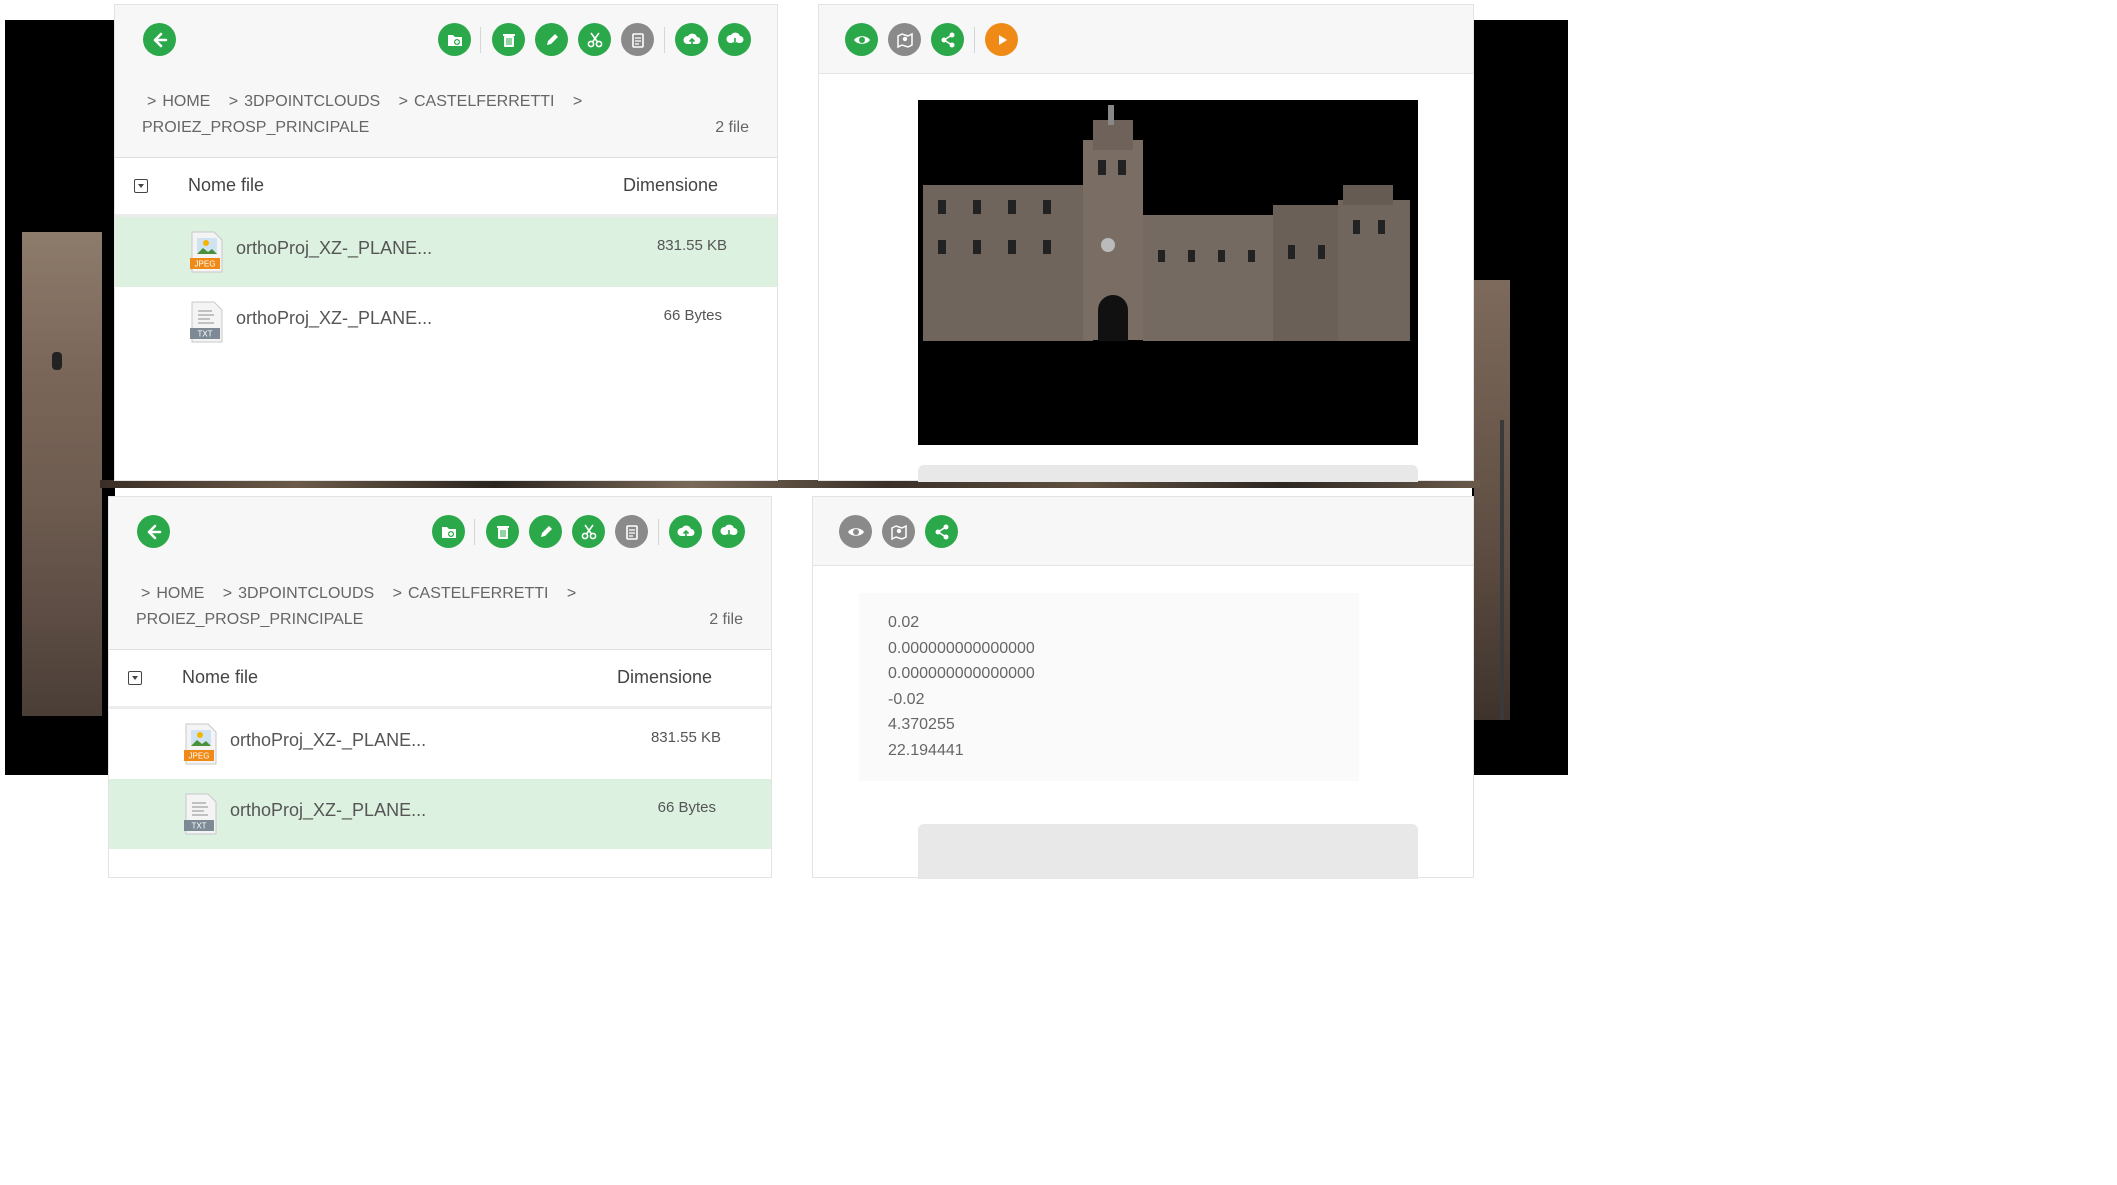  I want to click on image-preview, so click(1168, 272).